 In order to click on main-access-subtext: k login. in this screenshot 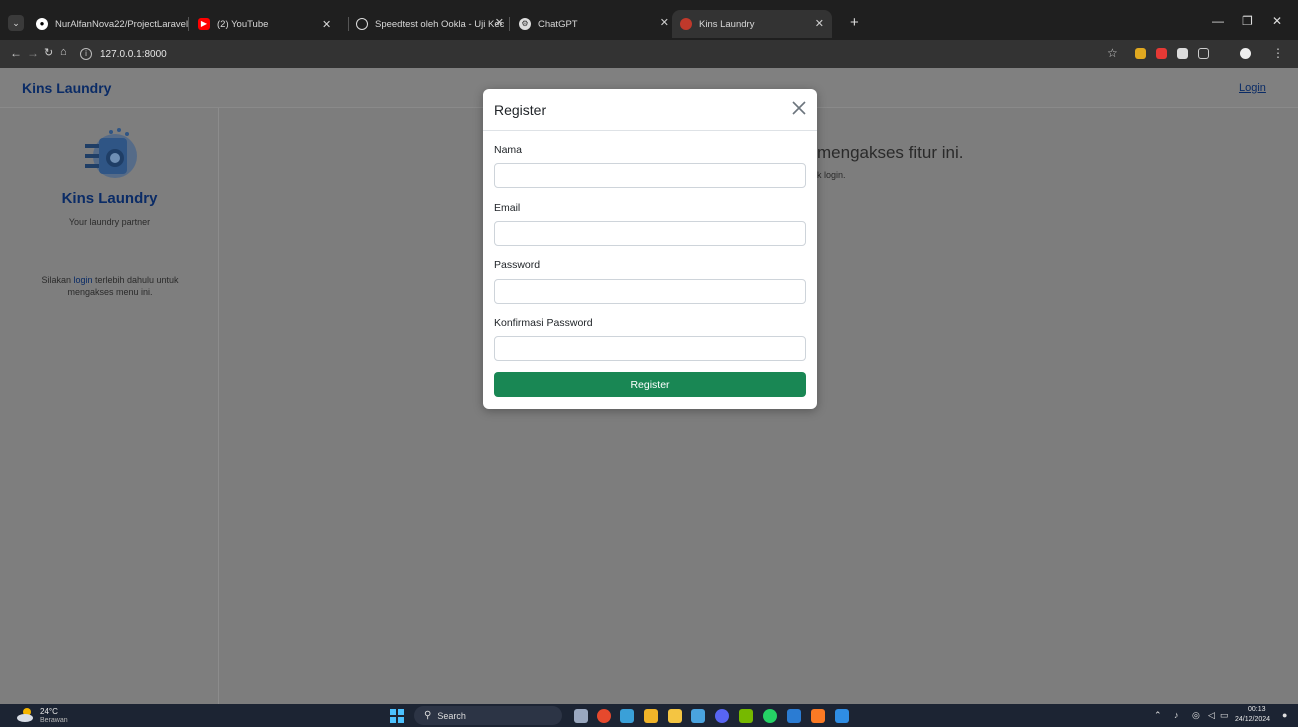, I will do `click(831, 175)`.